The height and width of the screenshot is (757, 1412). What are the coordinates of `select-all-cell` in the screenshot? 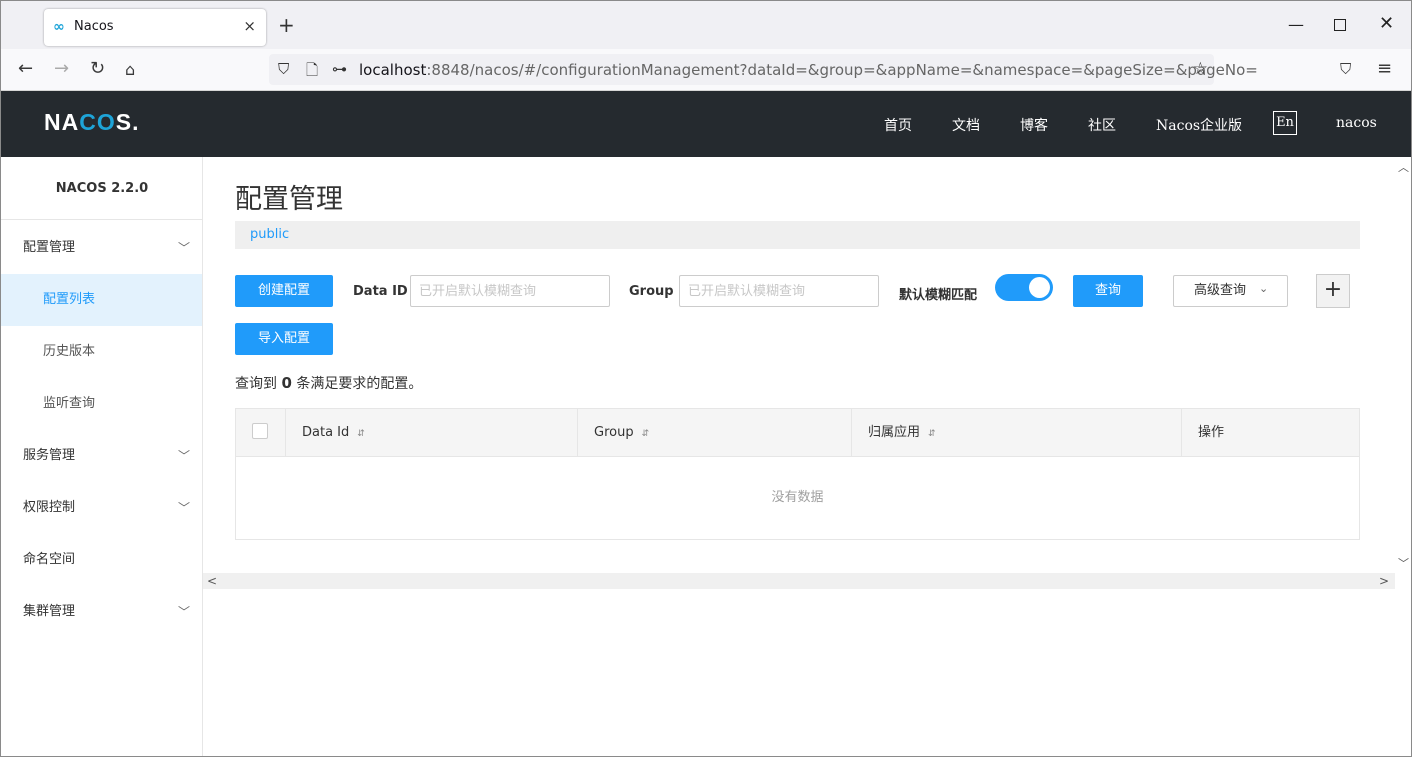 It's located at (261, 433).